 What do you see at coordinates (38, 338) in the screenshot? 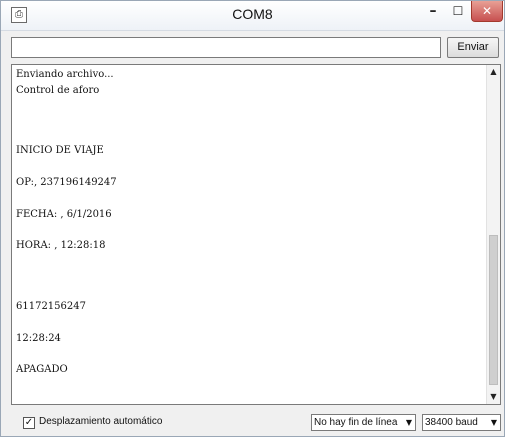
I see `output-line: 12:28:24` at bounding box center [38, 338].